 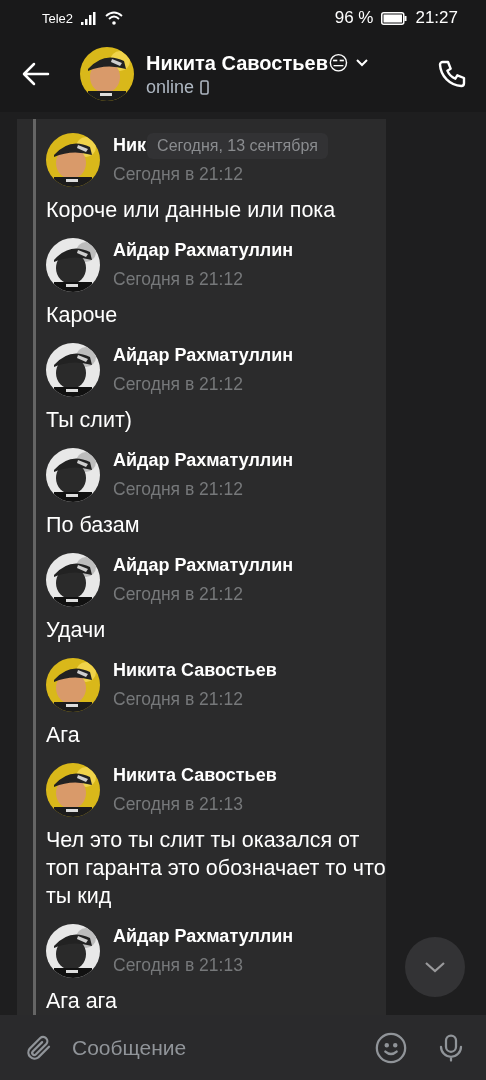 What do you see at coordinates (191, 210) in the screenshot?
I see `message-text: Короче или данные или пока` at bounding box center [191, 210].